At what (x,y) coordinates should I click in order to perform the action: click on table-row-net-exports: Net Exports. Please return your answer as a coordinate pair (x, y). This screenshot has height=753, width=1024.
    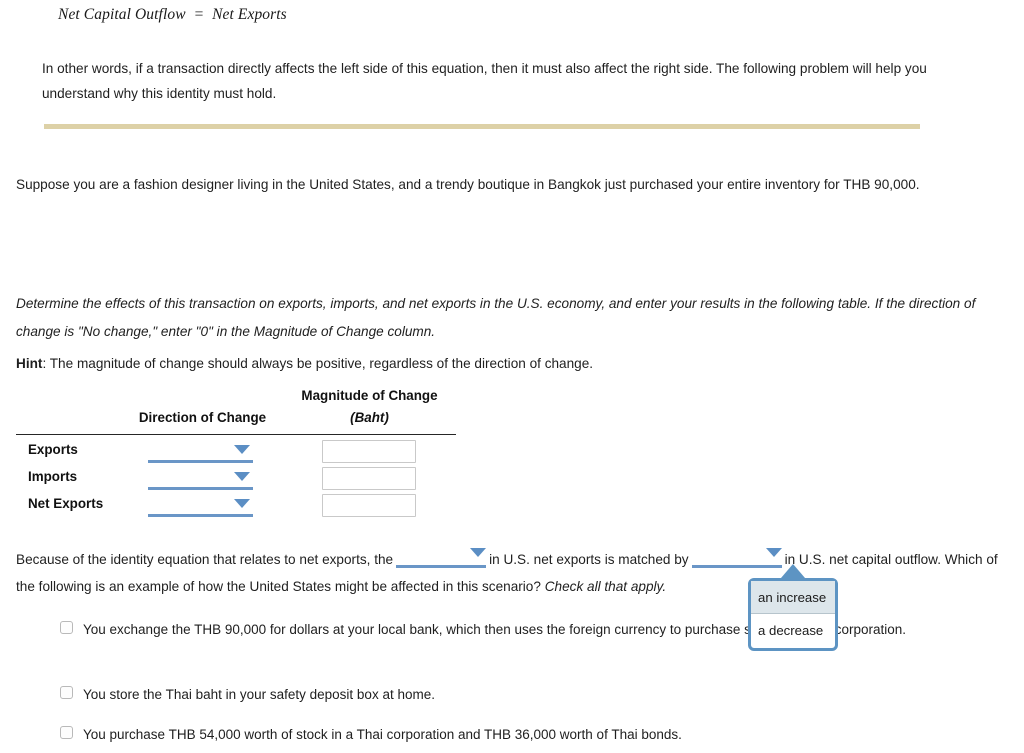
    Looking at the image, I should click on (235, 508).